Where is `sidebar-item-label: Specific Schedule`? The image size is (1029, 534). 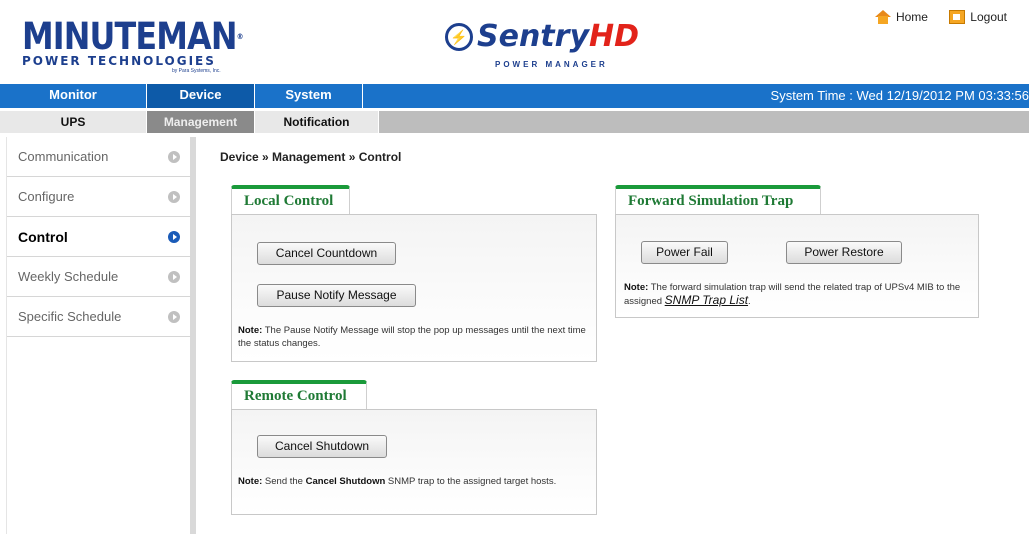
sidebar-item-label: Specific Schedule is located at coordinates (70, 316).